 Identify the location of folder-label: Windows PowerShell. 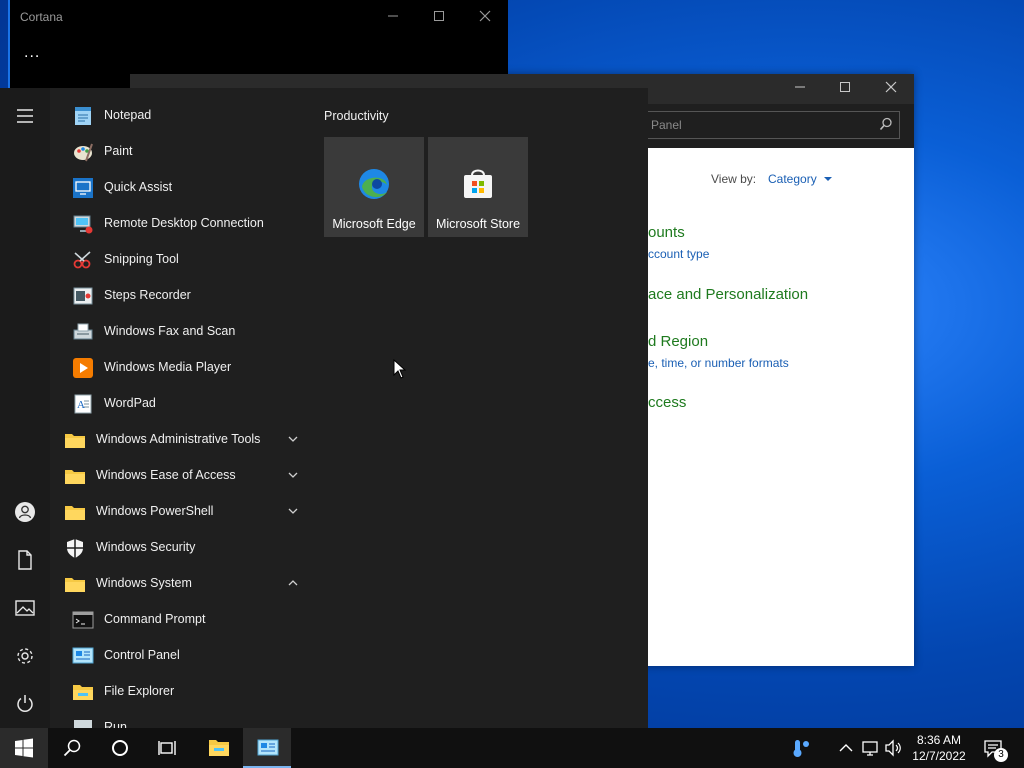
(155, 511).